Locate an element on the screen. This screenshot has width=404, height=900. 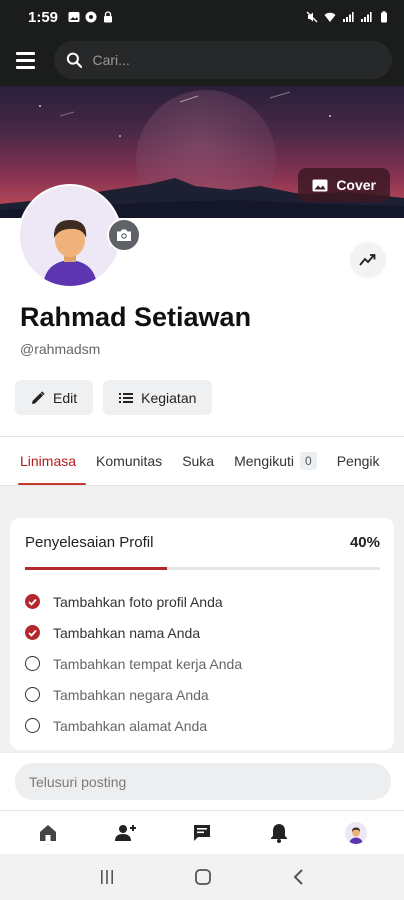
back-icon is located at coordinates (298, 877).